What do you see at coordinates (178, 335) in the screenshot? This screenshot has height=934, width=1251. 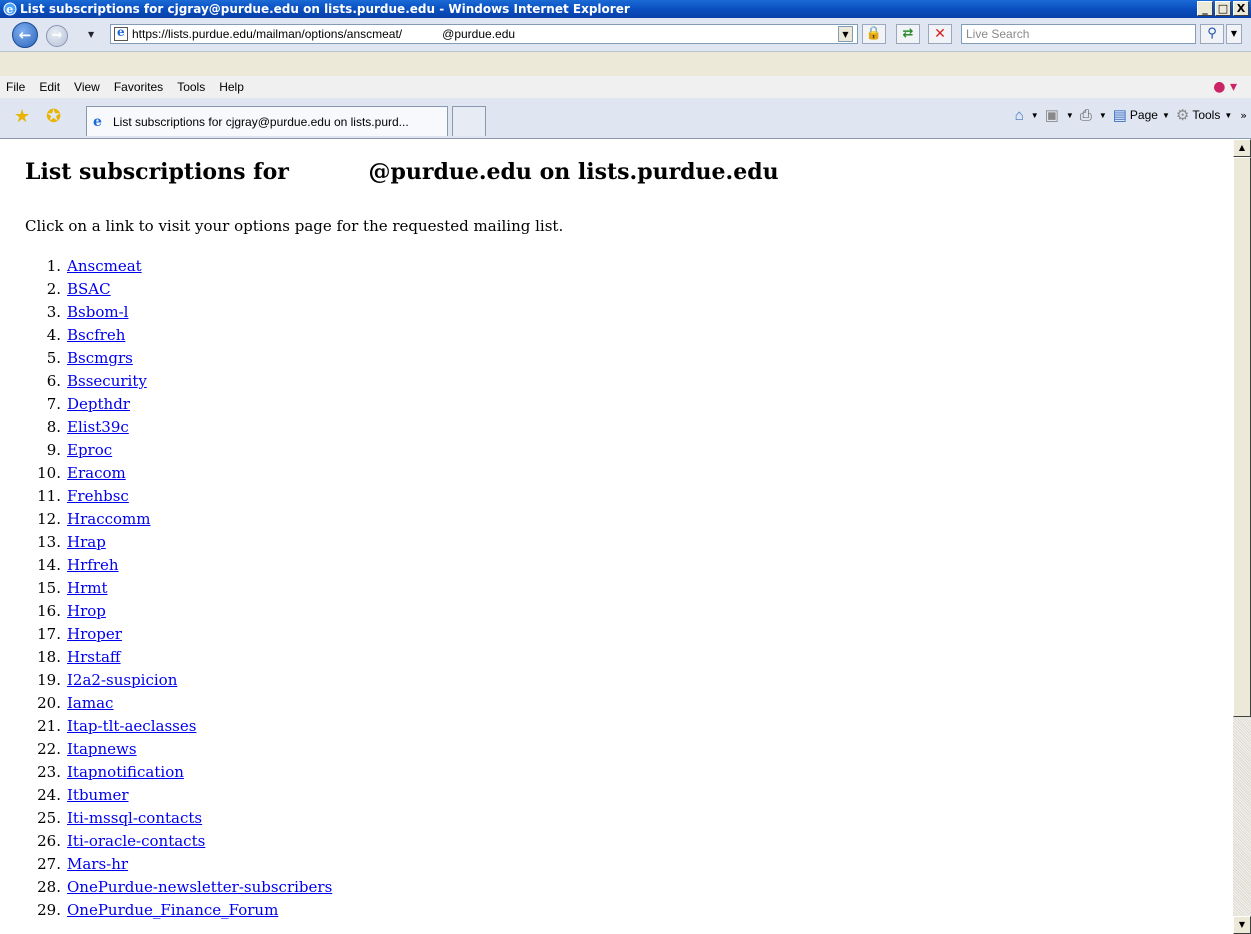 I see `list-item: 4. Bscfreh` at bounding box center [178, 335].